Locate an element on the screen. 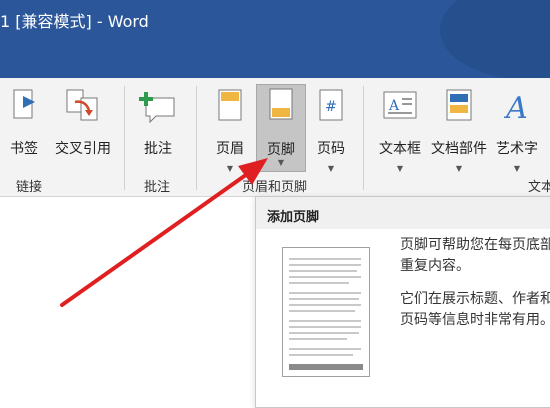 This screenshot has width=550, height=408. header-icon is located at coordinates (230, 108).